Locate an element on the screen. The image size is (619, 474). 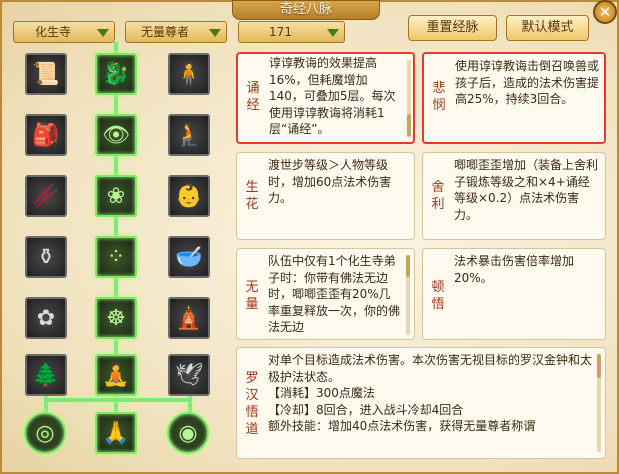
spiral-icon: ◎ is located at coordinates (45, 433).